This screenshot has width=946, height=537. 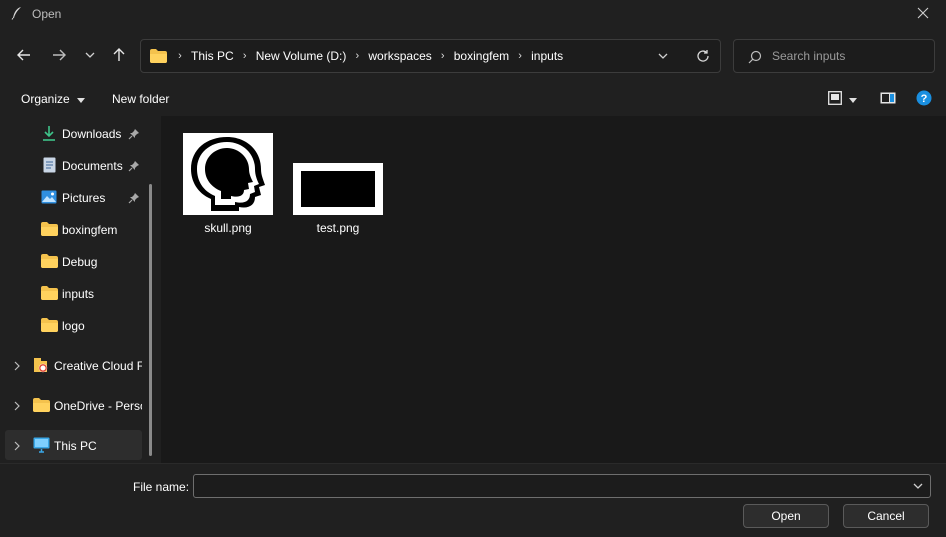 I want to click on address-history-button, so click(x=663, y=57).